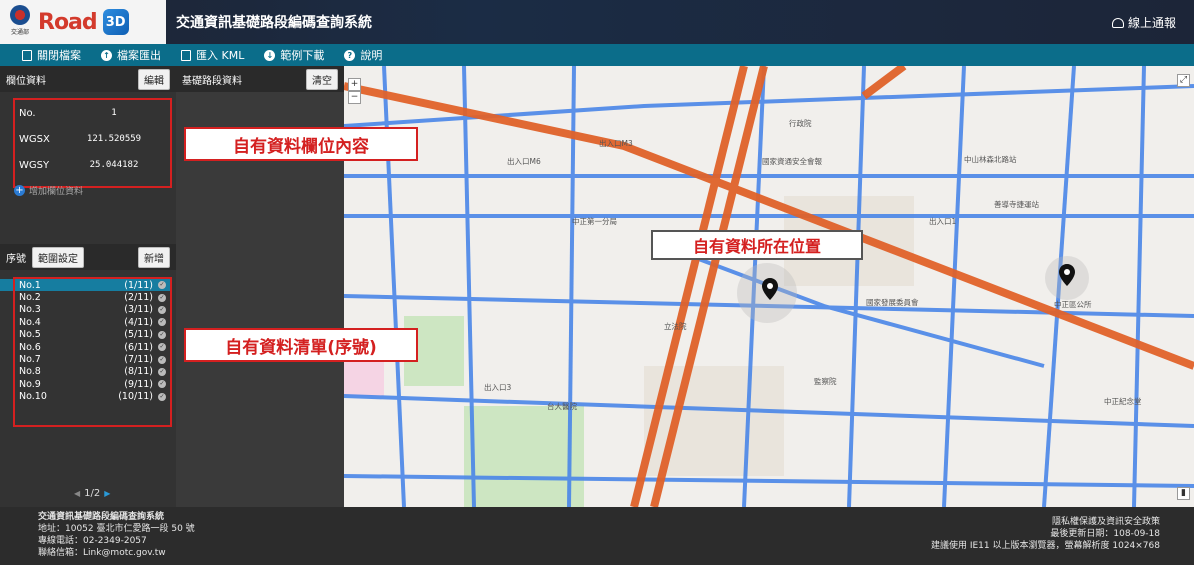  I want to click on sequence-row-name: No.6, so click(30, 347).